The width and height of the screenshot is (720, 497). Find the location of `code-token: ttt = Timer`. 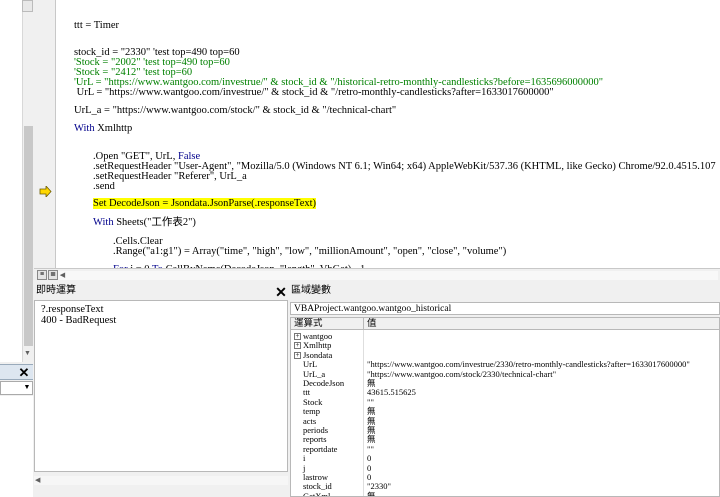

code-token: ttt = Timer is located at coordinates (97, 25).